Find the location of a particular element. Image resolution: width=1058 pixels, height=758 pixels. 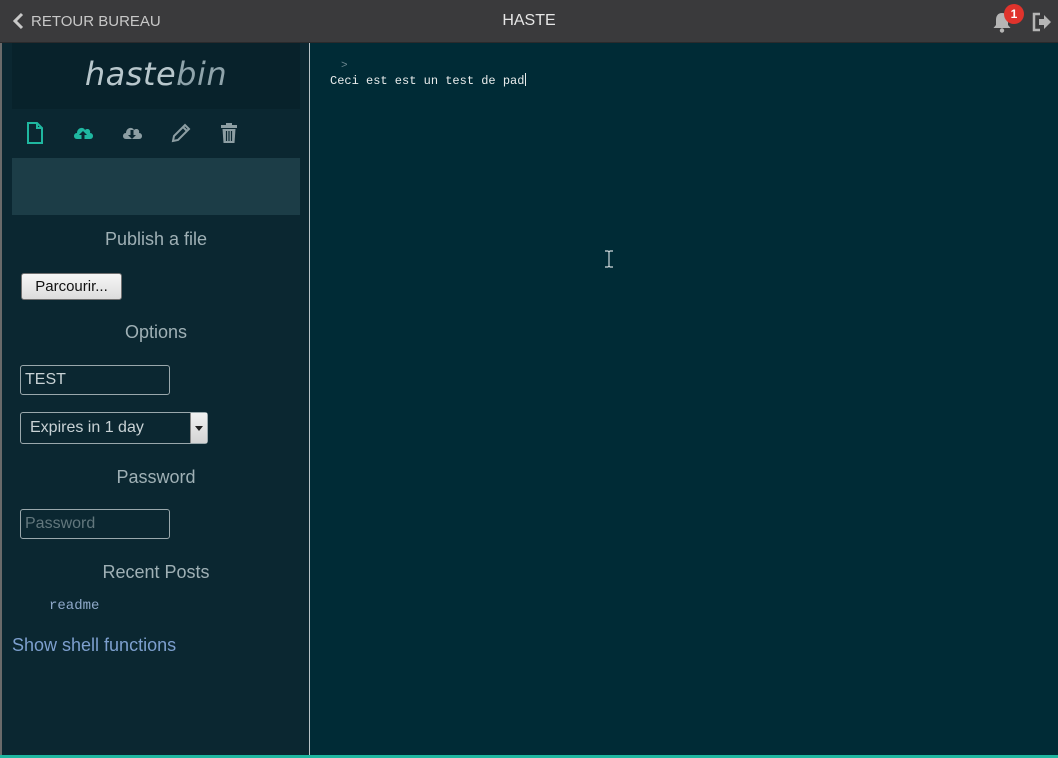

expiry-select: Expires in 1 day is located at coordinates (114, 428).